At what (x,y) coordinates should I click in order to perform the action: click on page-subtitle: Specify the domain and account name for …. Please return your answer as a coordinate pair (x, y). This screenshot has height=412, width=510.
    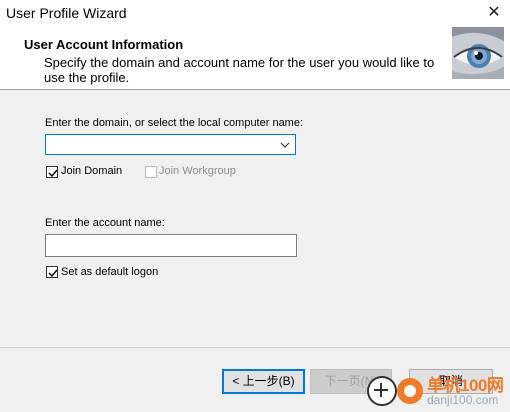
    Looking at the image, I should click on (239, 70).